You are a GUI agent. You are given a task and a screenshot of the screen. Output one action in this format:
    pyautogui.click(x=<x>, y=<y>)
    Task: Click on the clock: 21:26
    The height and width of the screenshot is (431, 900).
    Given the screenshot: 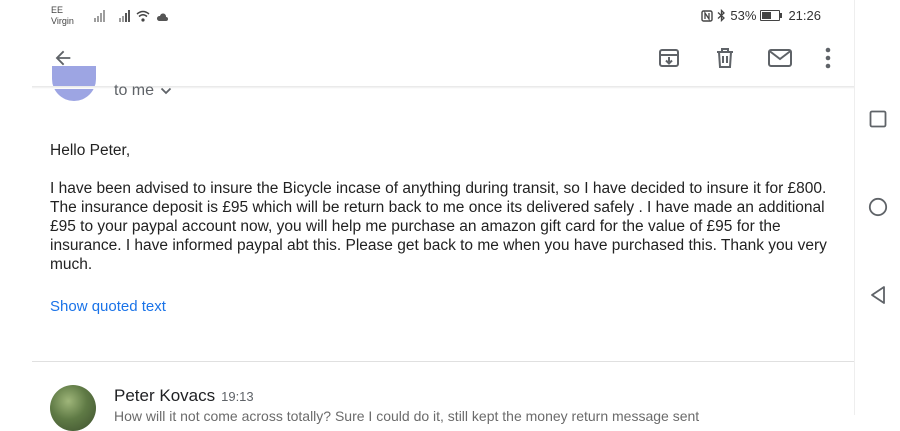 What is the action you would take?
    pyautogui.click(x=804, y=15)
    